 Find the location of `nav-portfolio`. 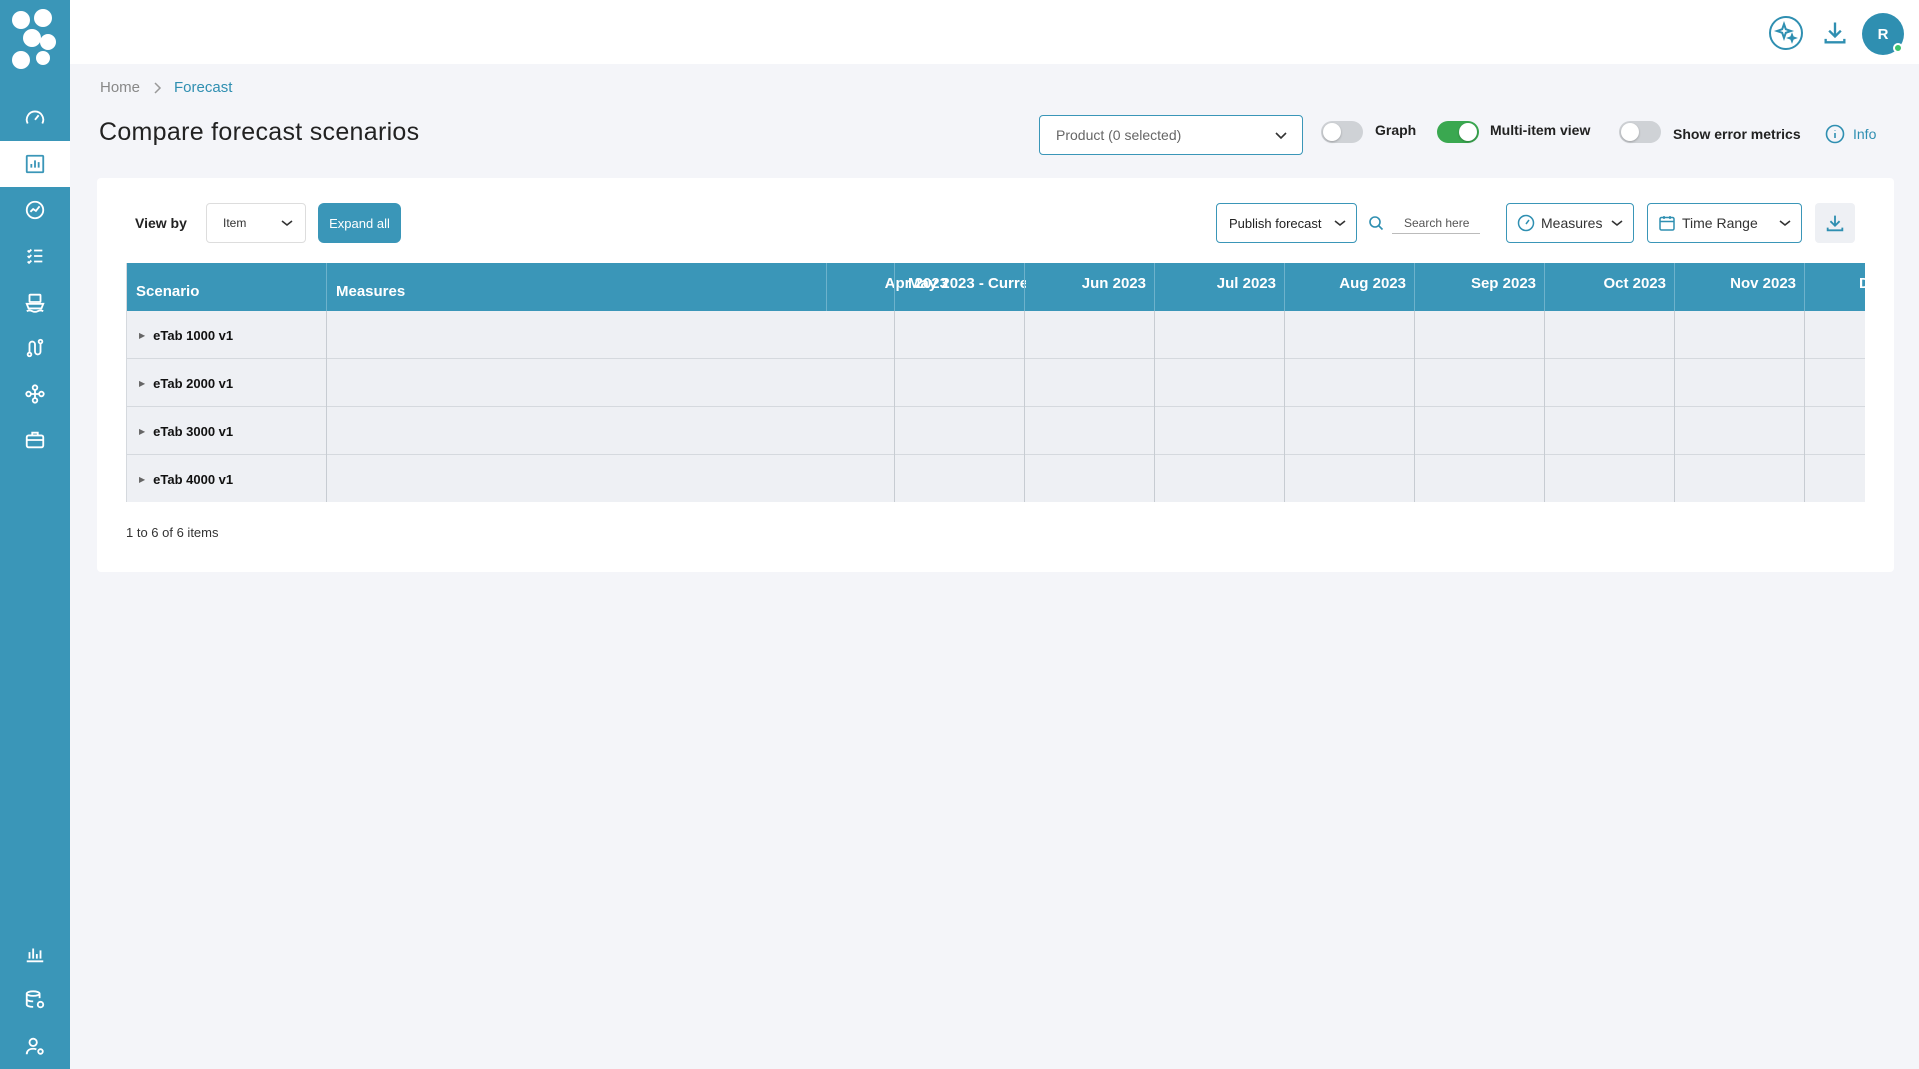

nav-portfolio is located at coordinates (35, 440).